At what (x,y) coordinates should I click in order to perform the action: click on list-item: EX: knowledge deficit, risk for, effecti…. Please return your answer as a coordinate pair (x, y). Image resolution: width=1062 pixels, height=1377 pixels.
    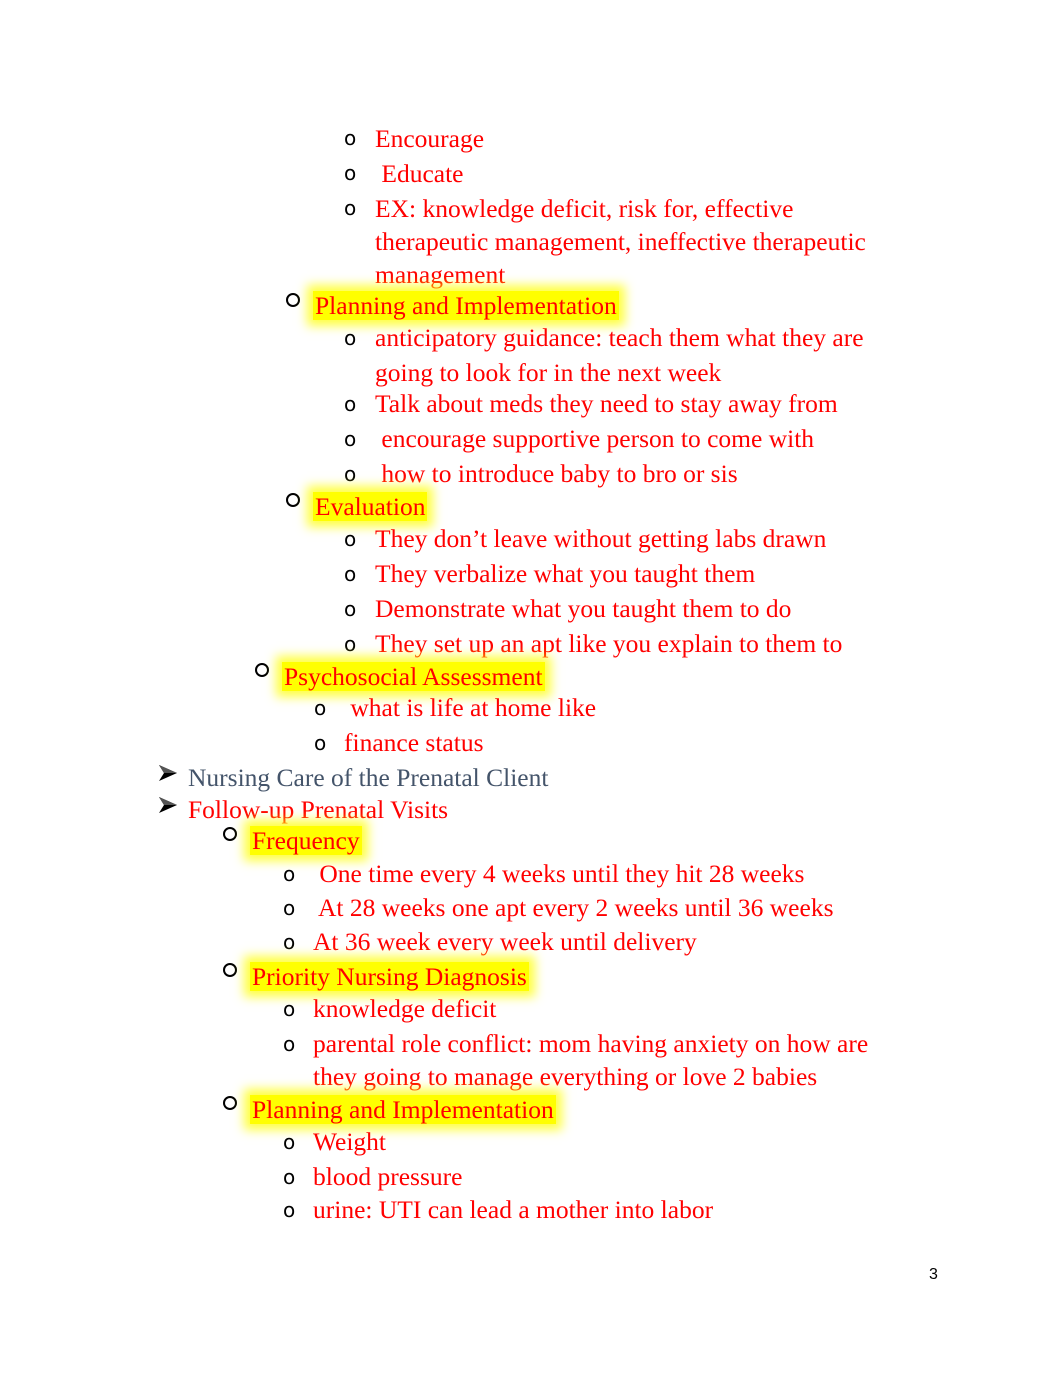
    Looking at the image, I should click on (584, 208).